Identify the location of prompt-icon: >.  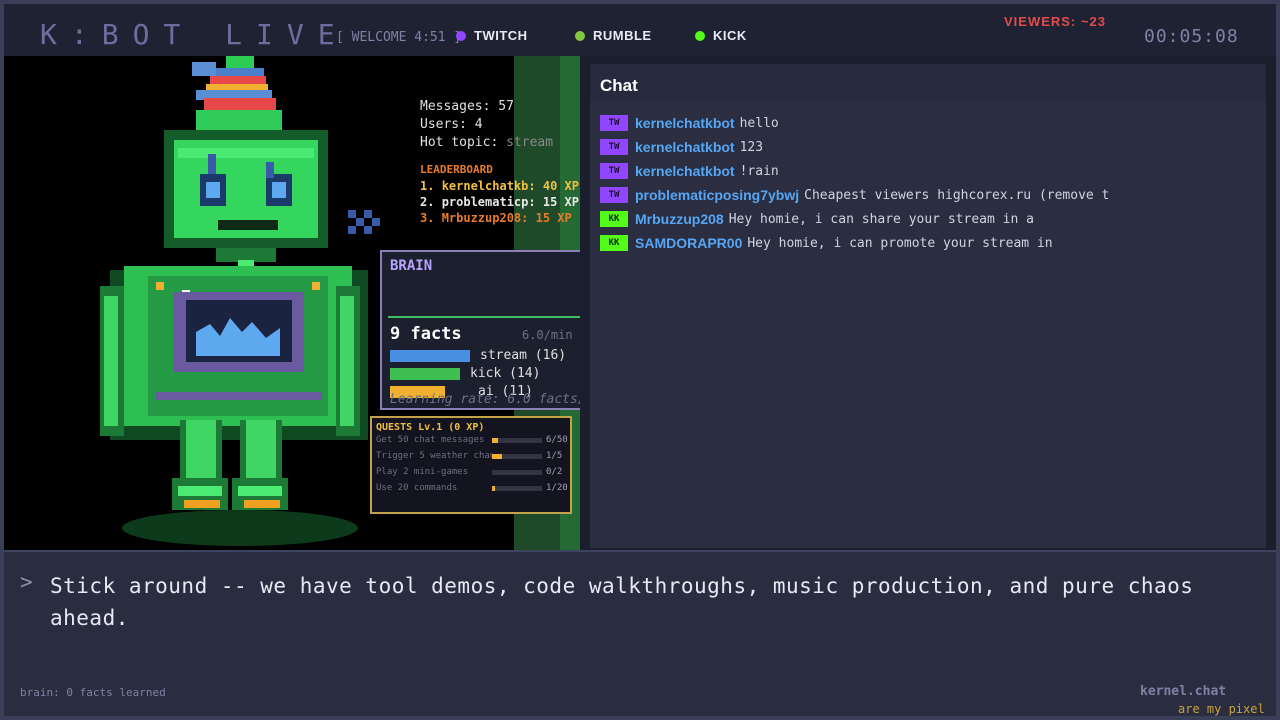
(26, 582).